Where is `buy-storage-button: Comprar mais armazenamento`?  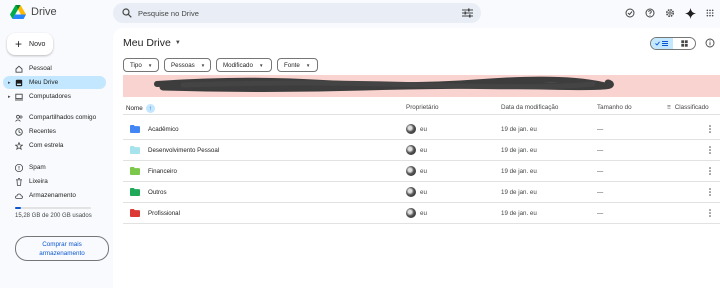
buy-storage-button: Comprar mais armazenamento is located at coordinates (62, 248).